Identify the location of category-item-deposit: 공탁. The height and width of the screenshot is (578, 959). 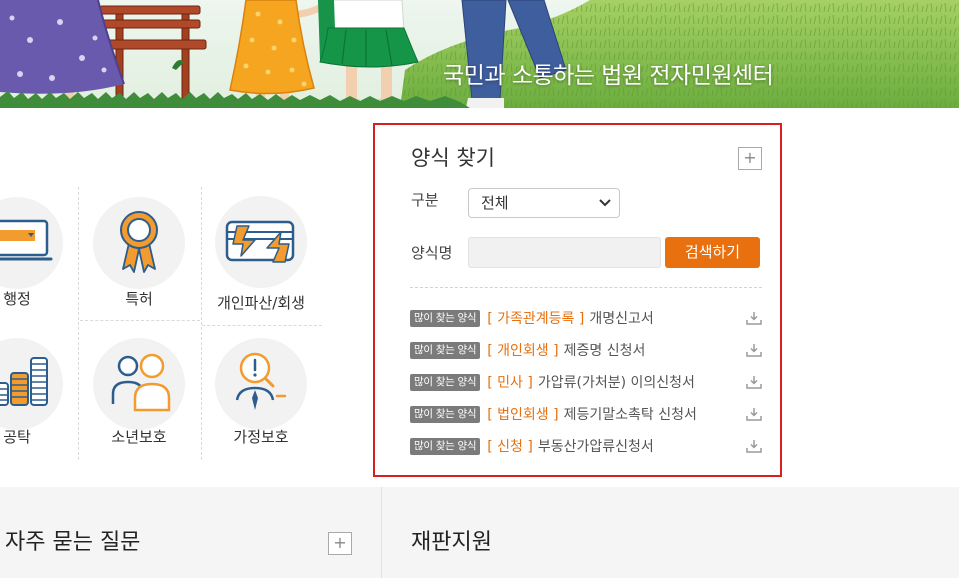
(38, 403).